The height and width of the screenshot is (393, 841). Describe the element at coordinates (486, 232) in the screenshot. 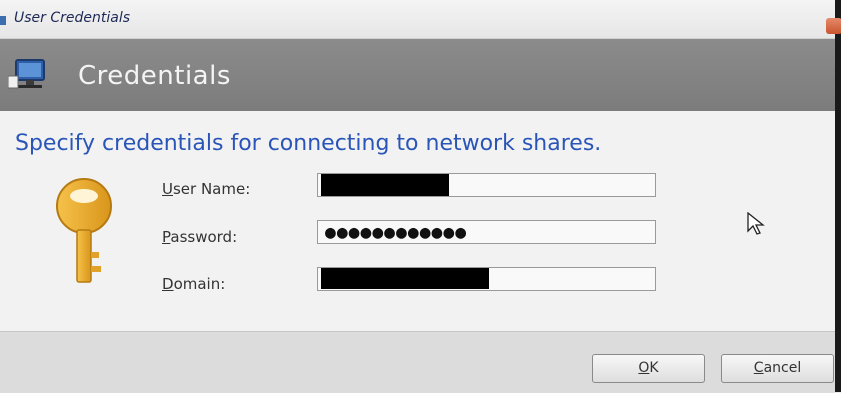

I see `password-field: ●●●●●●●●●●●●` at that location.